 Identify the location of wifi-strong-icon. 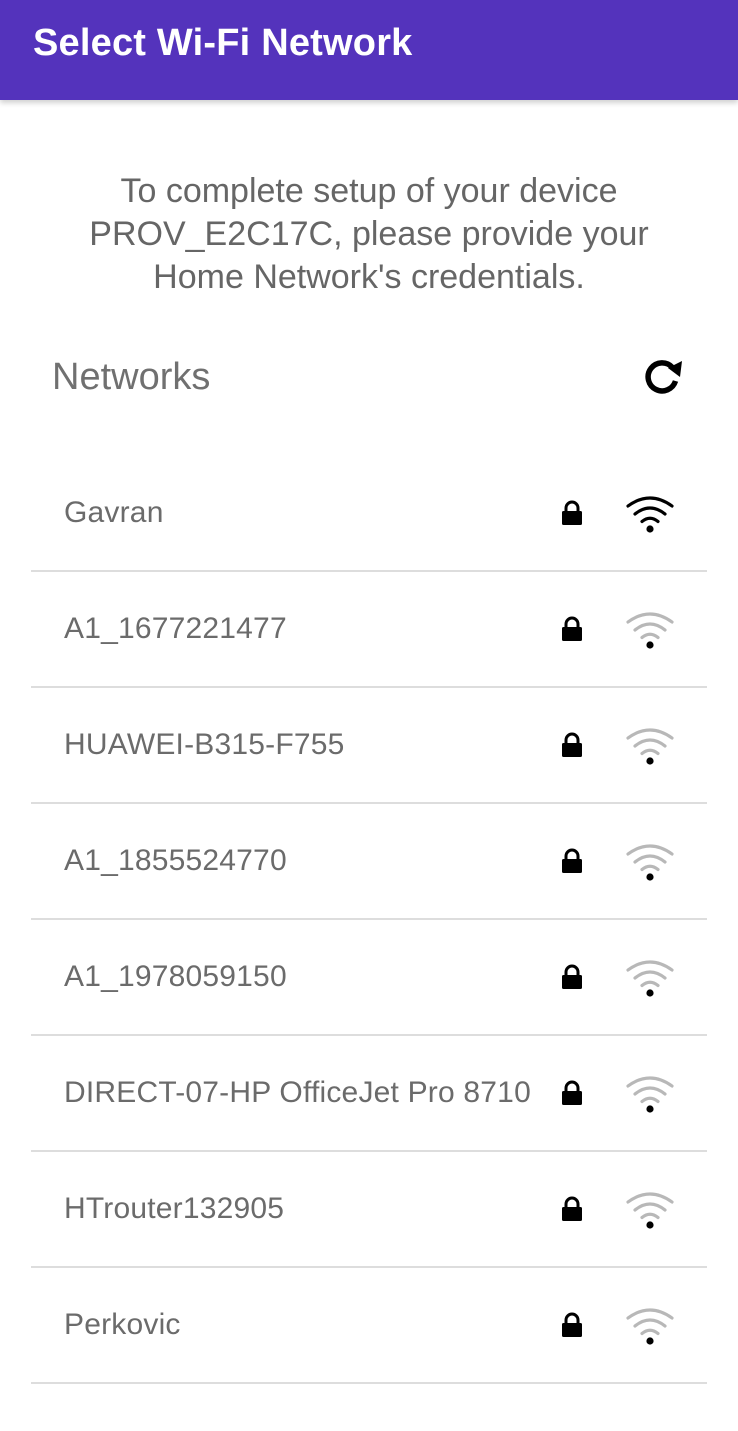
(650, 514).